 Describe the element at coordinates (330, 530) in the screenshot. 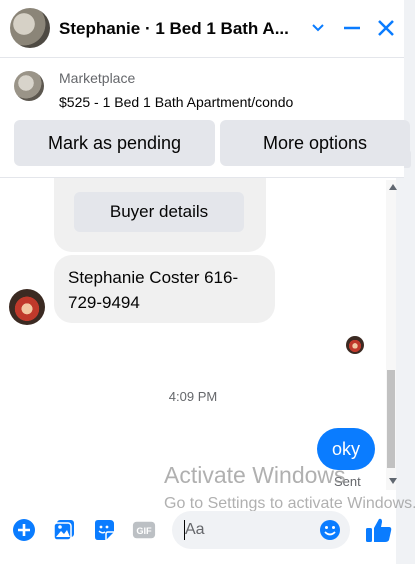

I see `emoji-icon` at that location.